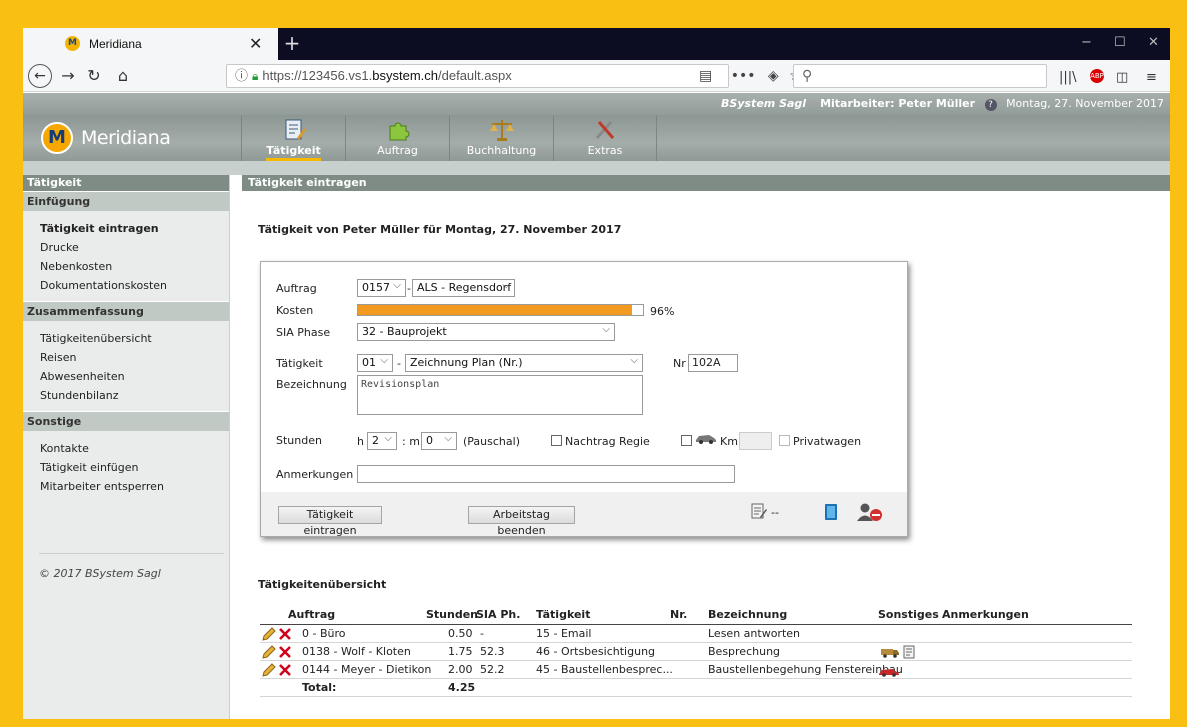  What do you see at coordinates (1120, 42) in the screenshot?
I see `maximize-icon: ☐` at bounding box center [1120, 42].